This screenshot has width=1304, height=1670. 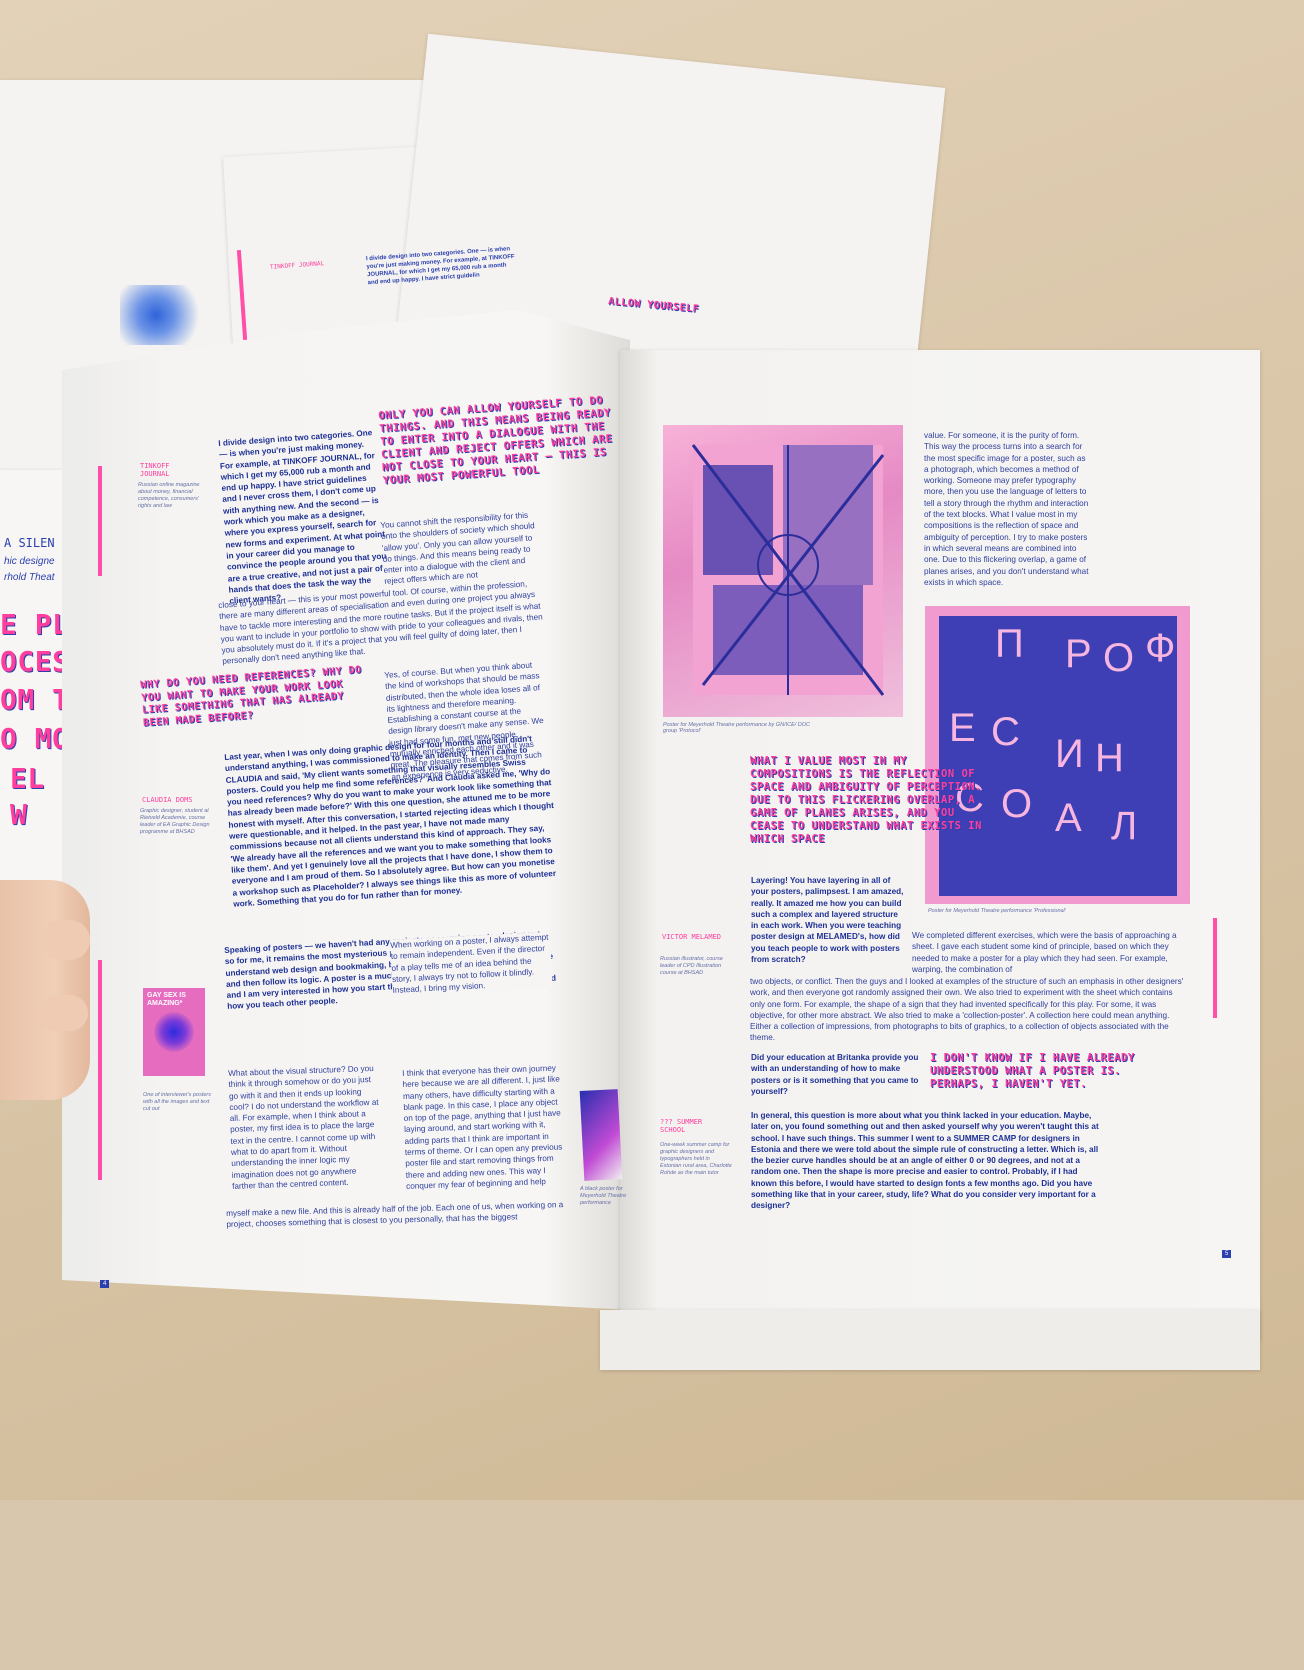 What do you see at coordinates (29, 577) in the screenshot?
I see `bg-left-subtitle-2: rhold Theat` at bounding box center [29, 577].